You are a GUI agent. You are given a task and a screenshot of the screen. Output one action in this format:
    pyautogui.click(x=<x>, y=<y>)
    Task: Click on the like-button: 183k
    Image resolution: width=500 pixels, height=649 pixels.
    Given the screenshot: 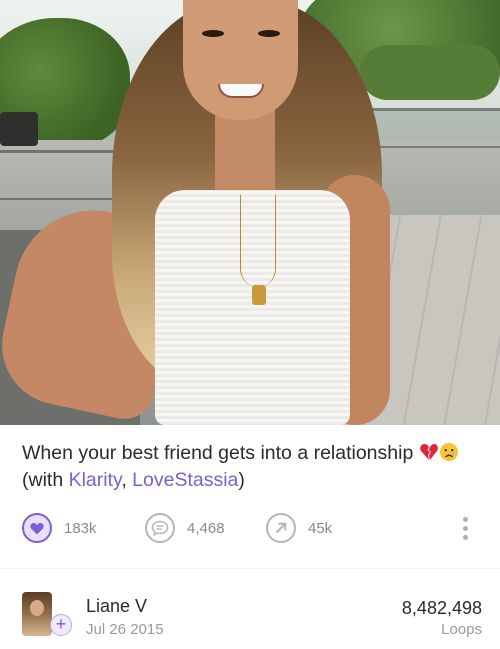 What is the action you would take?
    pyautogui.click(x=59, y=528)
    